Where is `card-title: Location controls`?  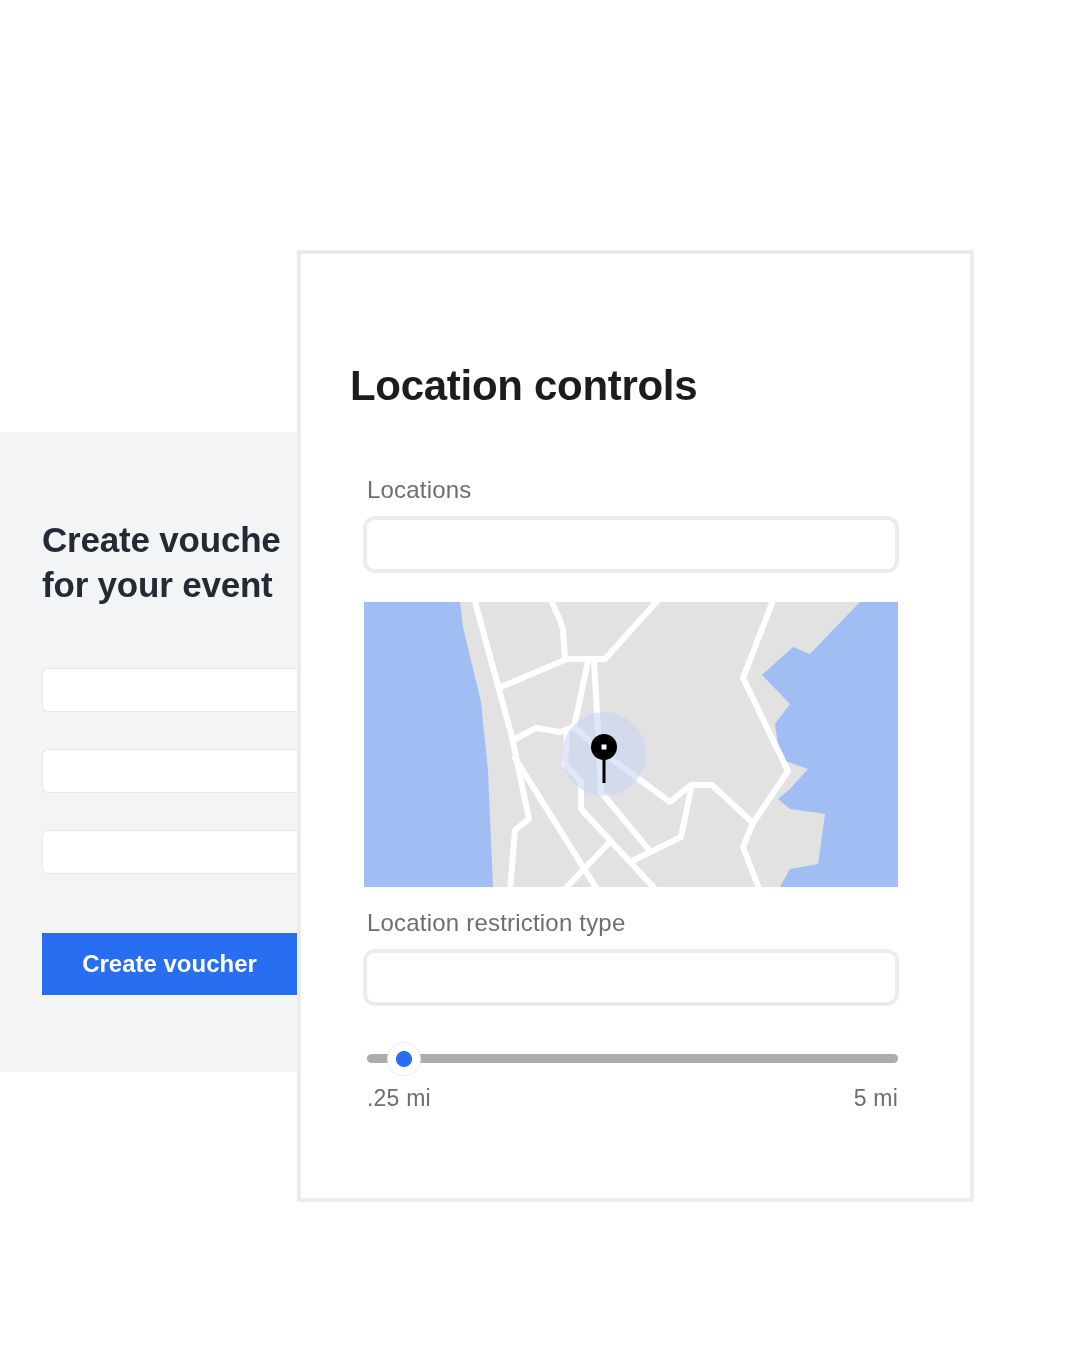
card-title: Location controls is located at coordinates (524, 386).